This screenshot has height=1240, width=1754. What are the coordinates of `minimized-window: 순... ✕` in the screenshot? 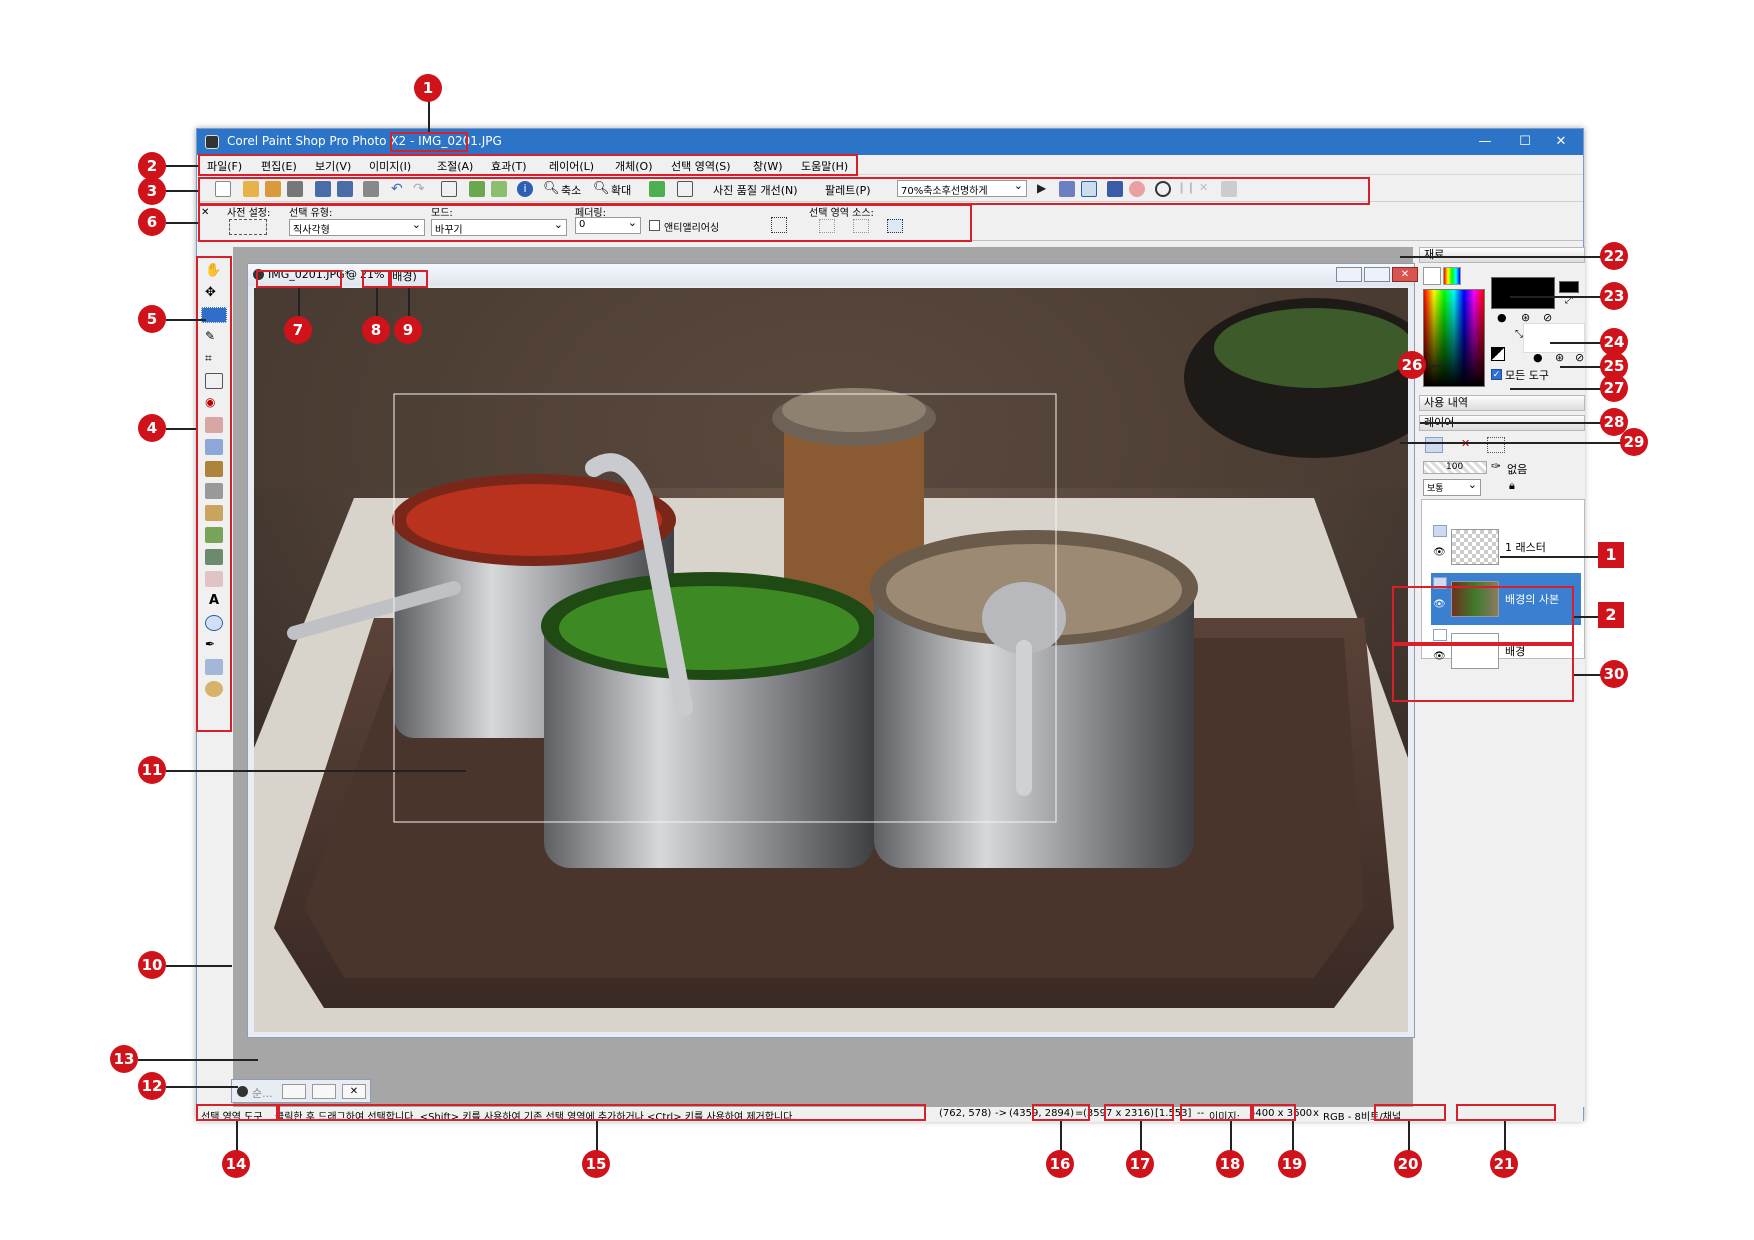 It's located at (301, 1091).